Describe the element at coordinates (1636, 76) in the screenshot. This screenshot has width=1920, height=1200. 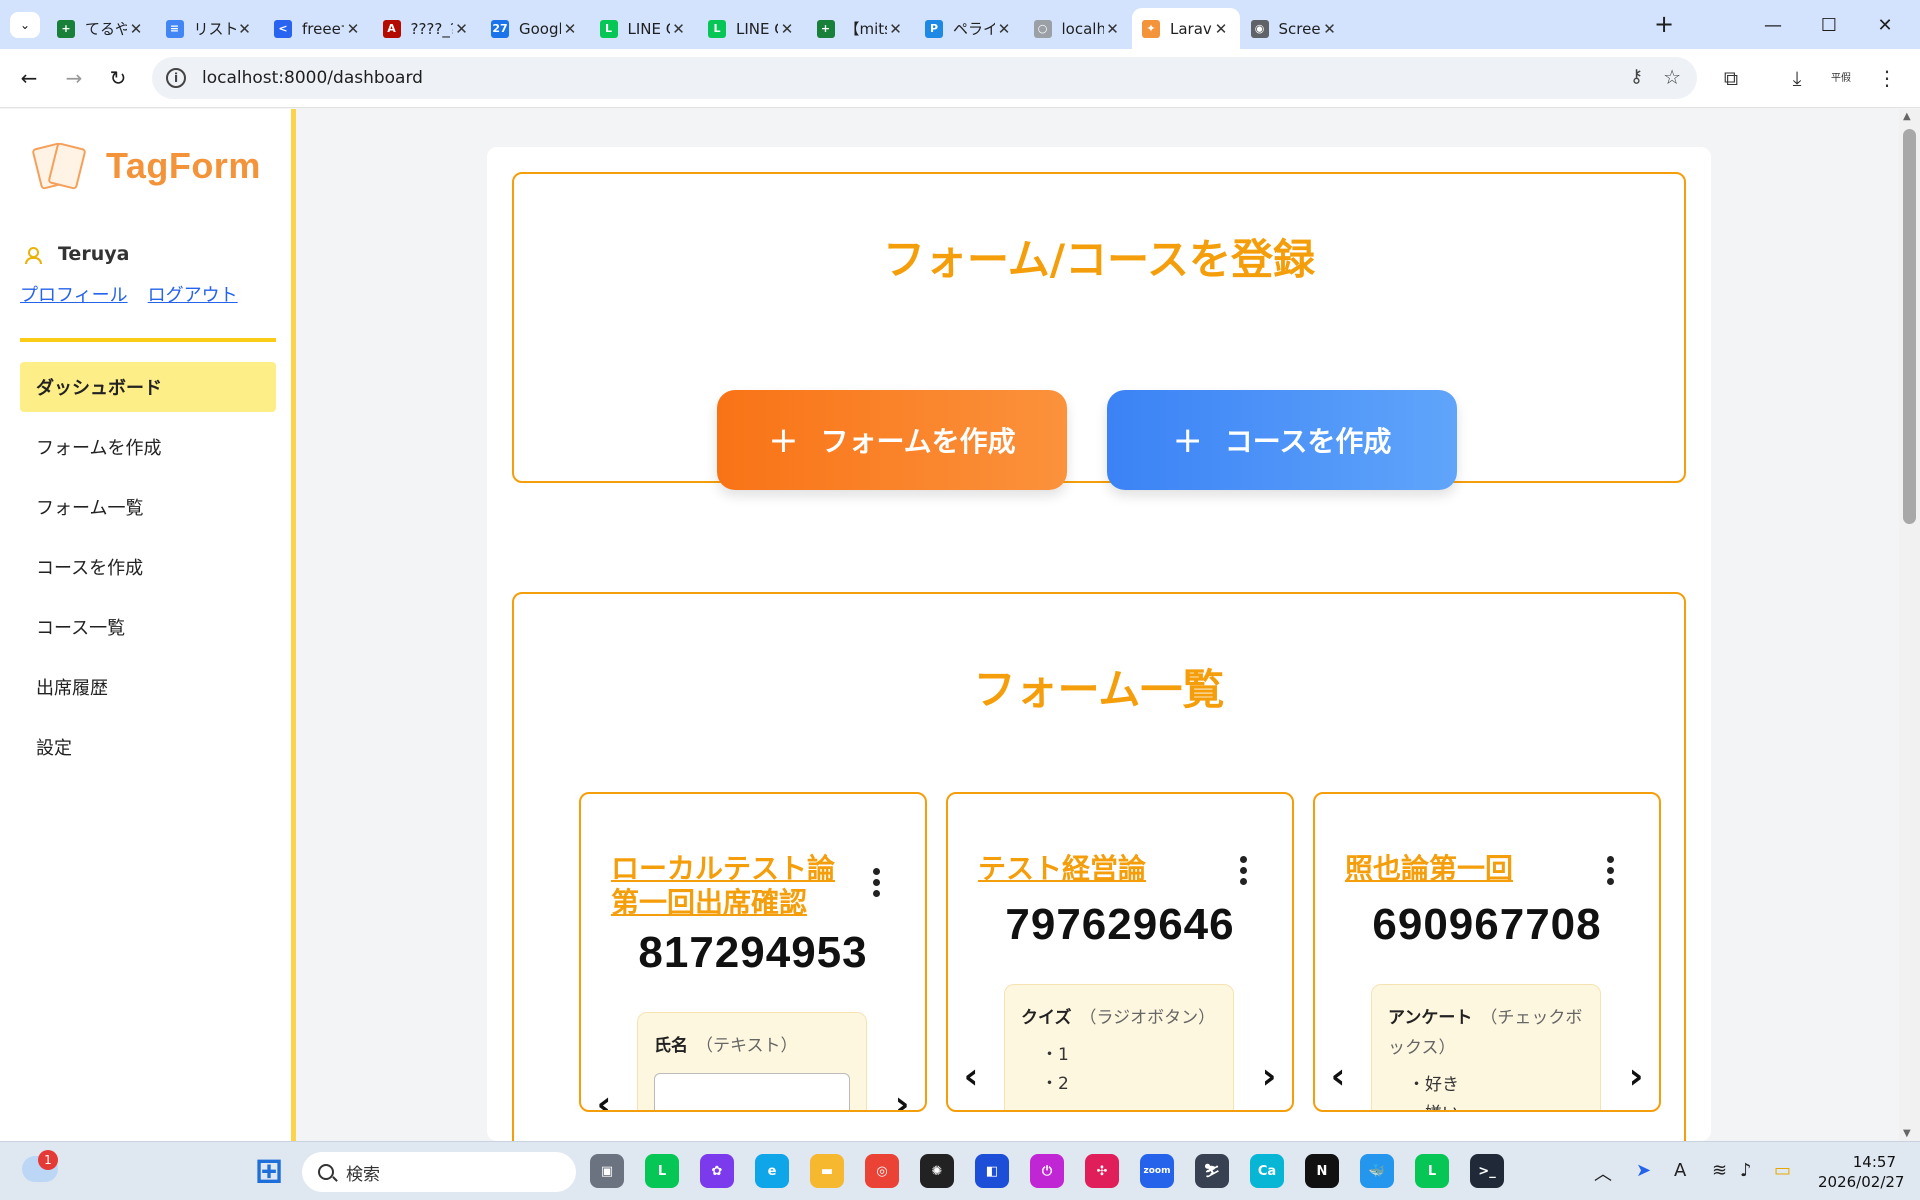
I see `password-key-icon: ⚷` at that location.